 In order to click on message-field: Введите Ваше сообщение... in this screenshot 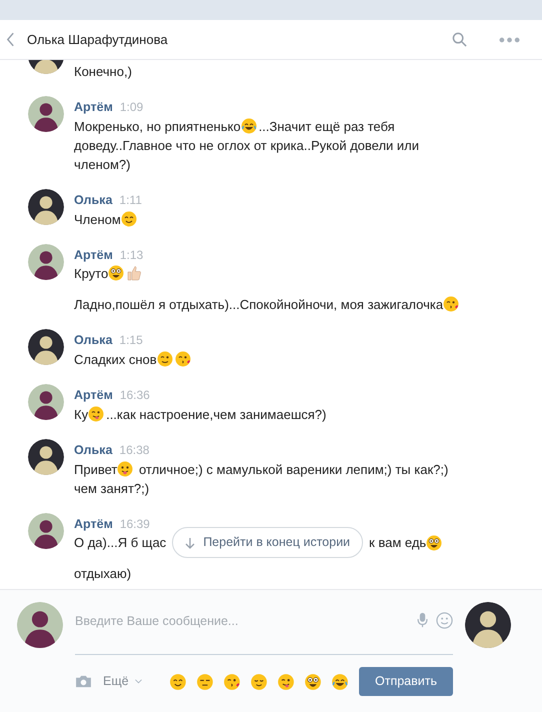, I will do `click(264, 628)`.